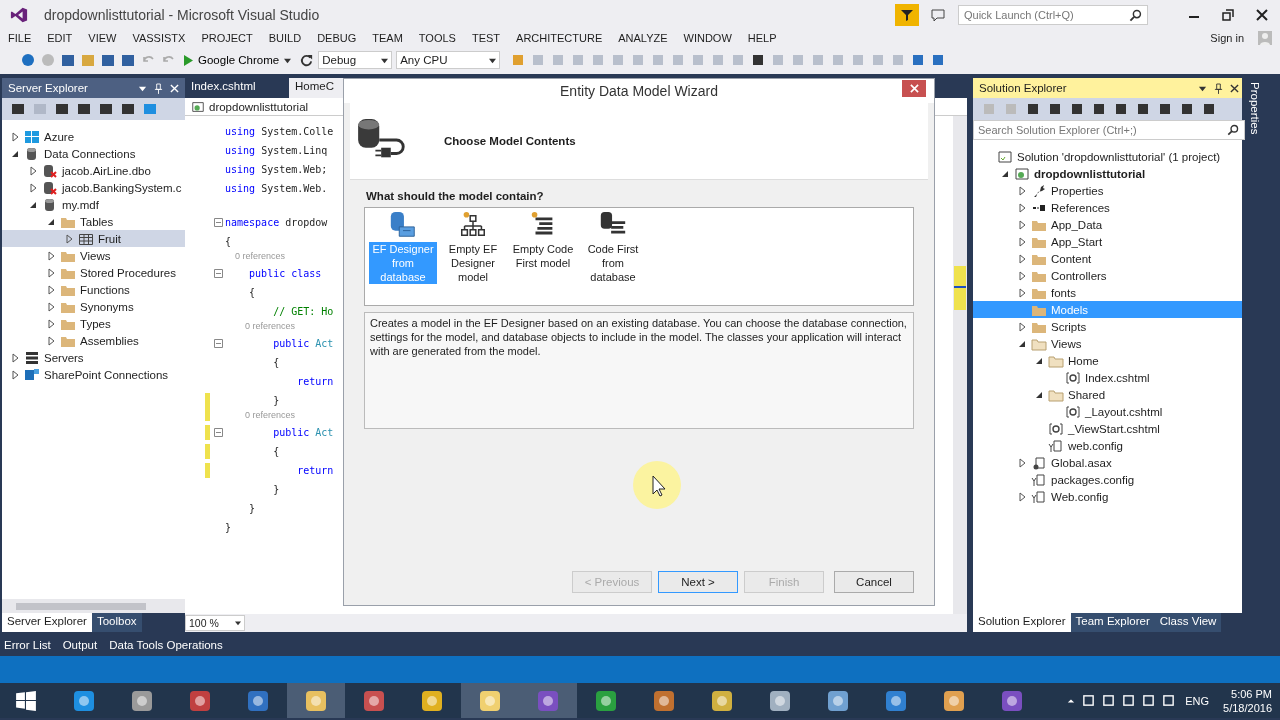  I want to click on tree-item: Views, so click(1109, 343).